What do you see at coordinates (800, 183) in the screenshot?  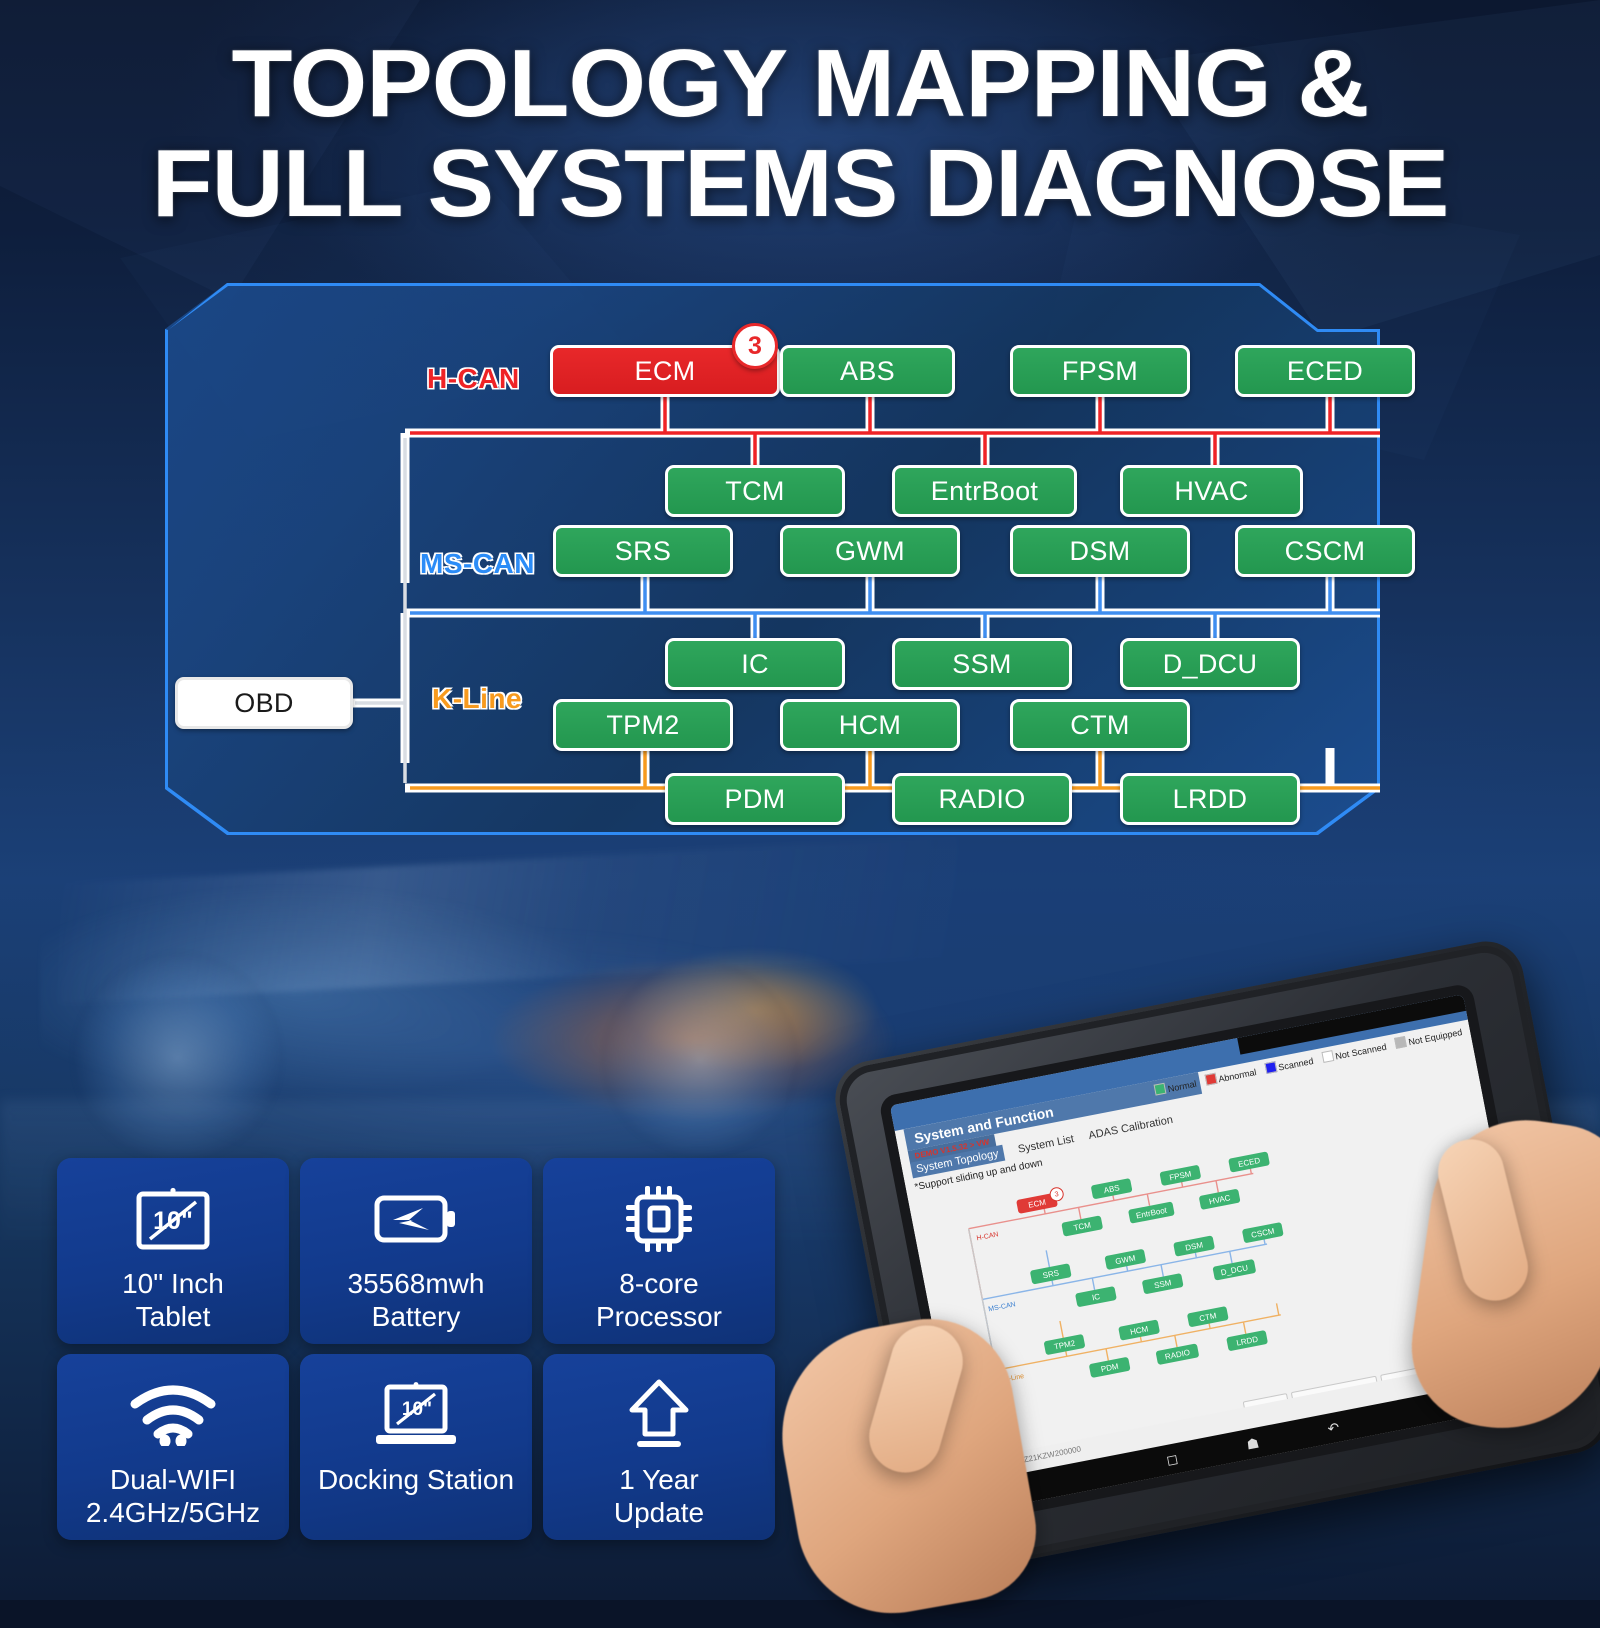 I see `headline-line-2: FULL SYSTEMS DIAGNOSE` at bounding box center [800, 183].